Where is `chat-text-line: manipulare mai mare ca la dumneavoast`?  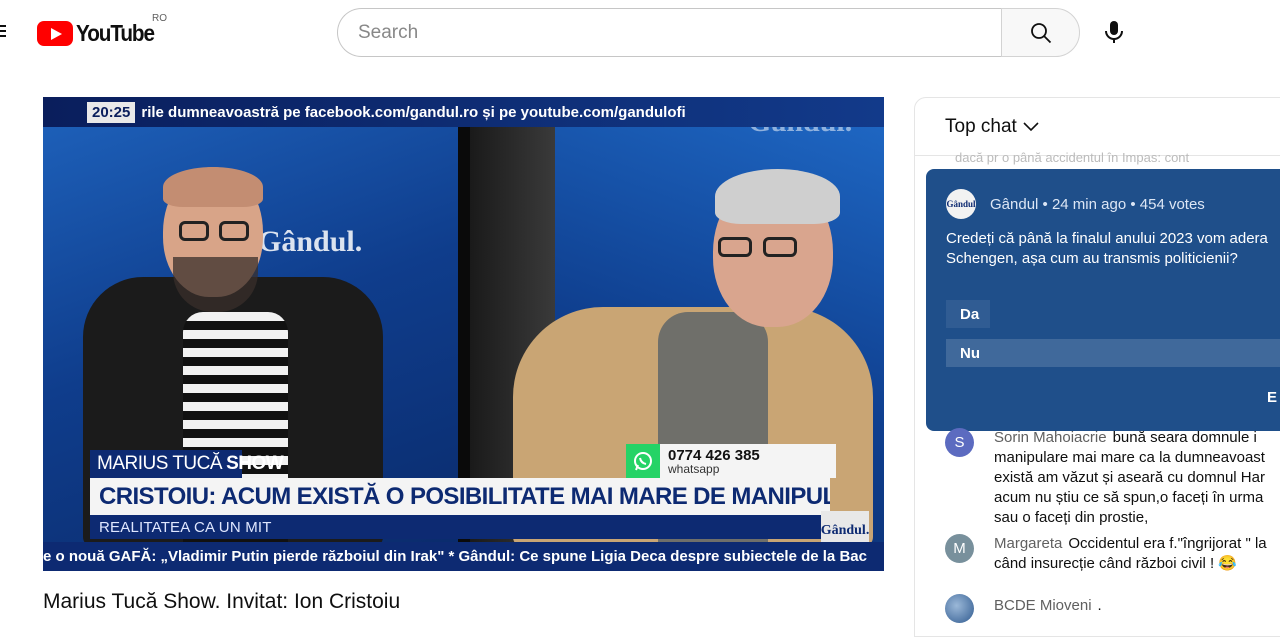
chat-text-line: manipulare mai mare ca la dumneavoast is located at coordinates (1129, 457).